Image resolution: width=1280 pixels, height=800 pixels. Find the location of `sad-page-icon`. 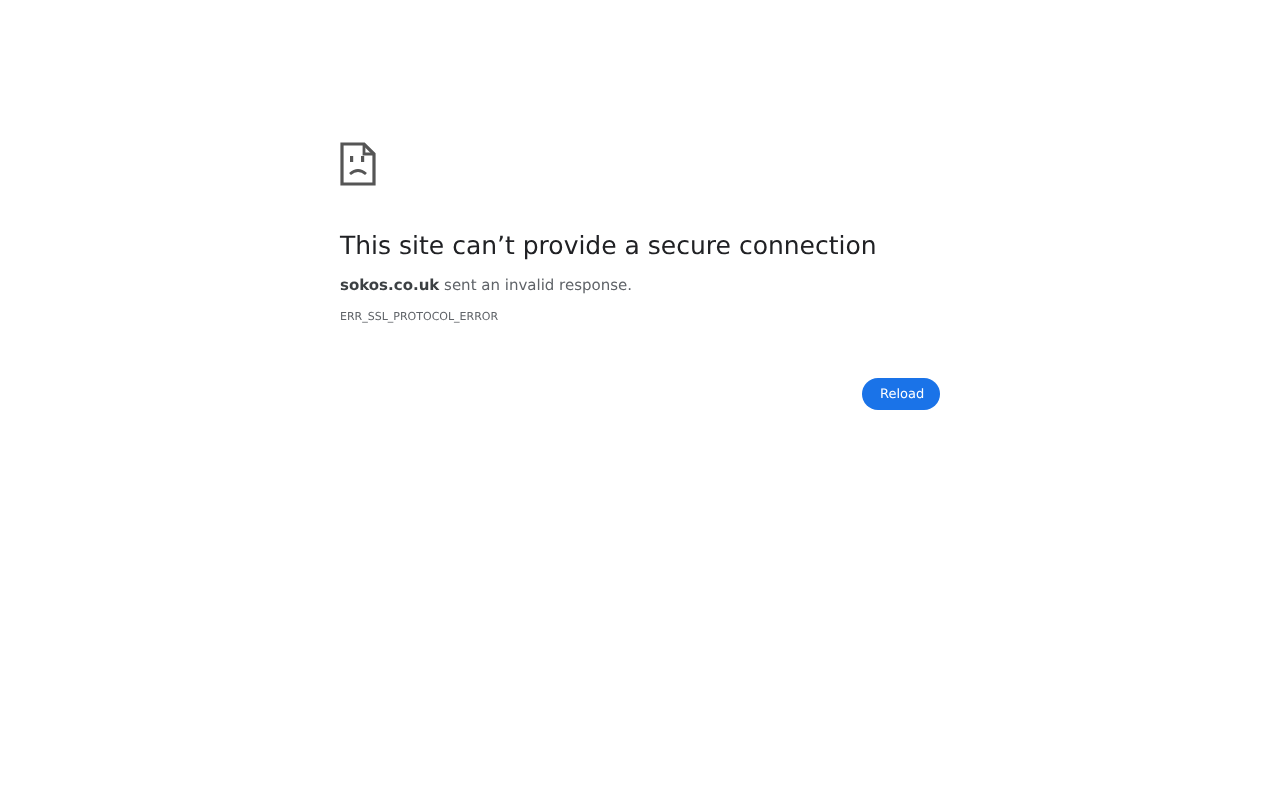

sad-page-icon is located at coordinates (358, 164).